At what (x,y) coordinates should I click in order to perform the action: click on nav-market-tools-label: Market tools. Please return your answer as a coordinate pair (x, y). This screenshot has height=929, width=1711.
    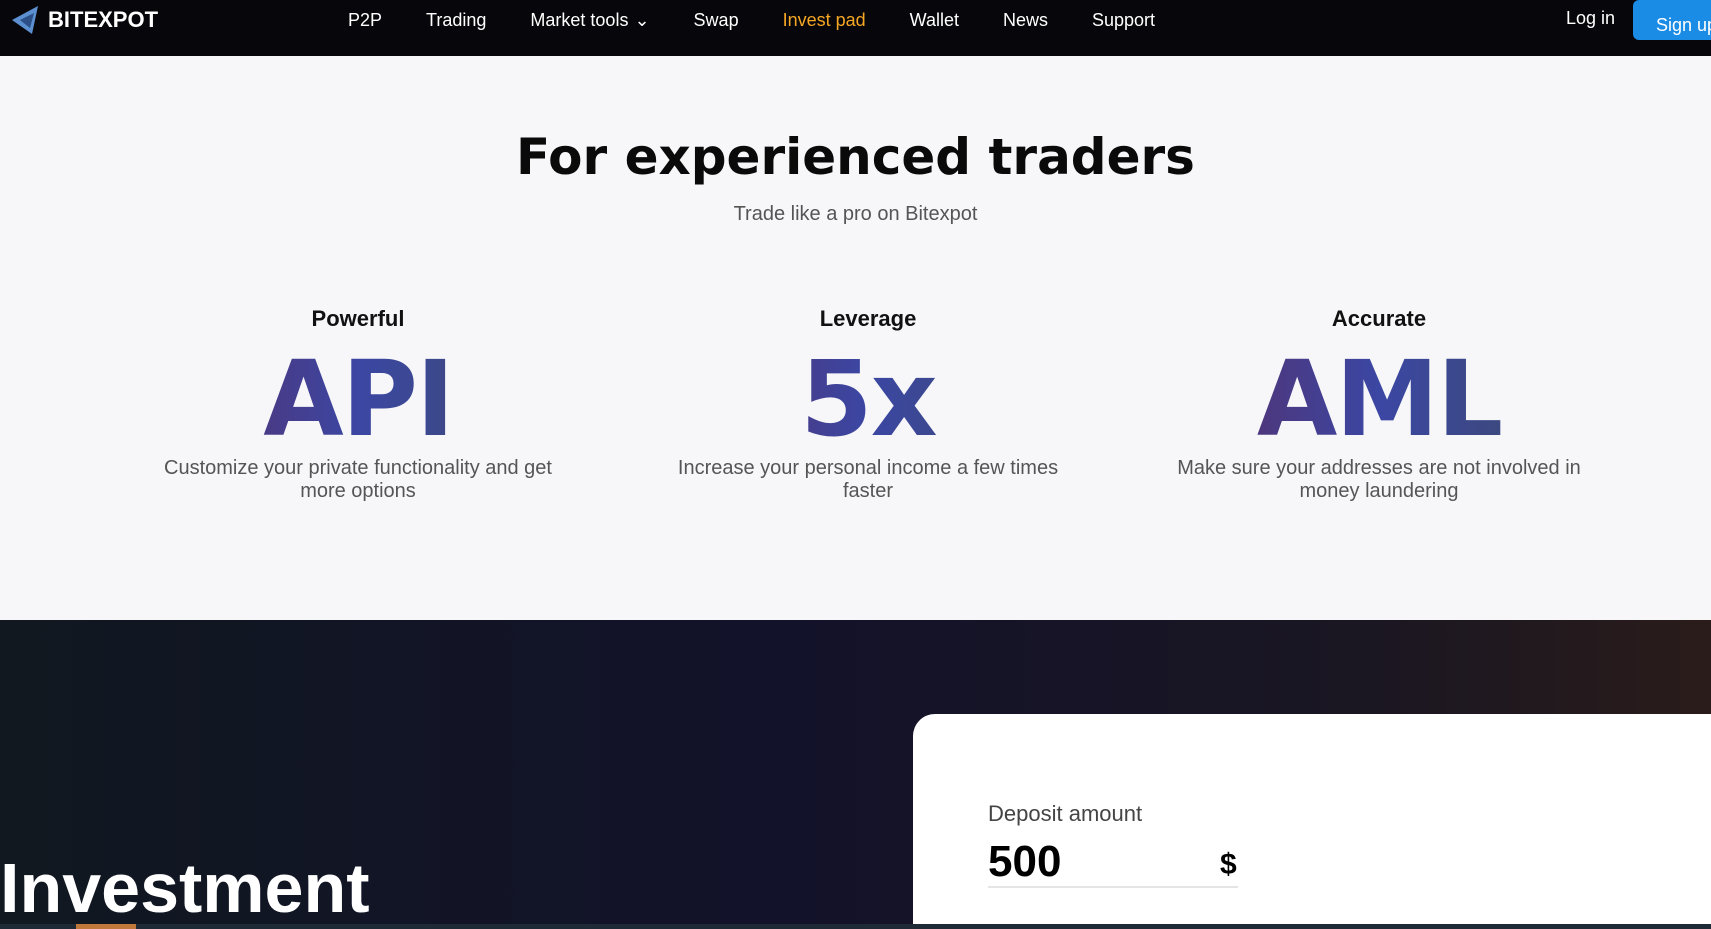
    Looking at the image, I should click on (579, 19).